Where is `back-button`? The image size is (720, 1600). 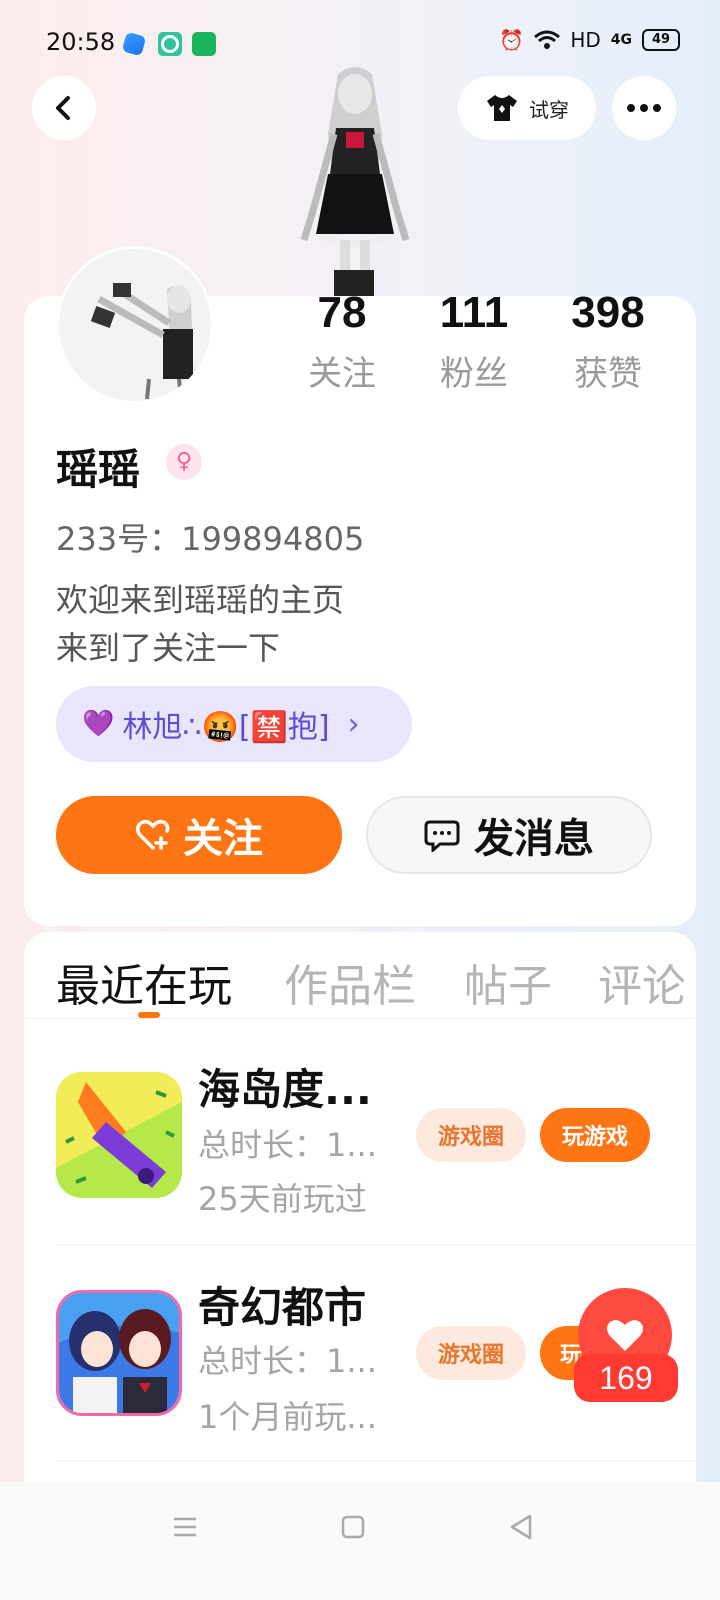 back-button is located at coordinates (64, 108).